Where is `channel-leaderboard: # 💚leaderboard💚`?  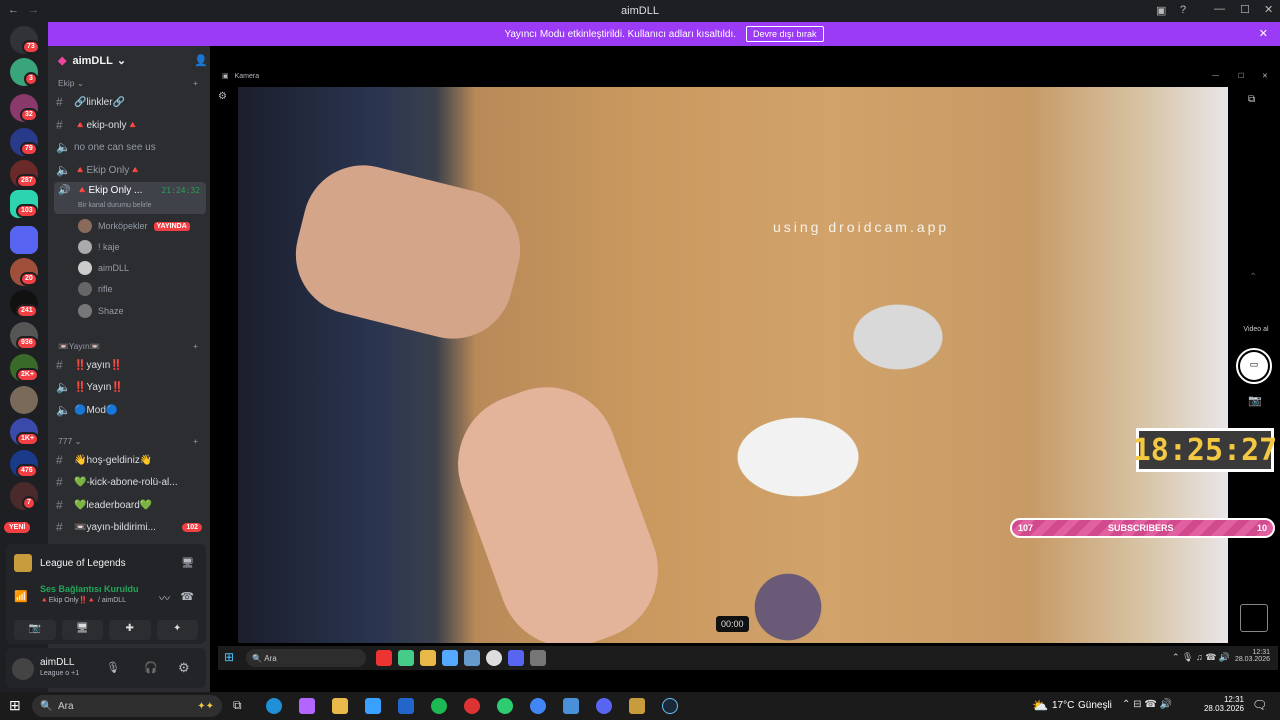 channel-leaderboard: # 💚leaderboard💚 is located at coordinates (131, 505).